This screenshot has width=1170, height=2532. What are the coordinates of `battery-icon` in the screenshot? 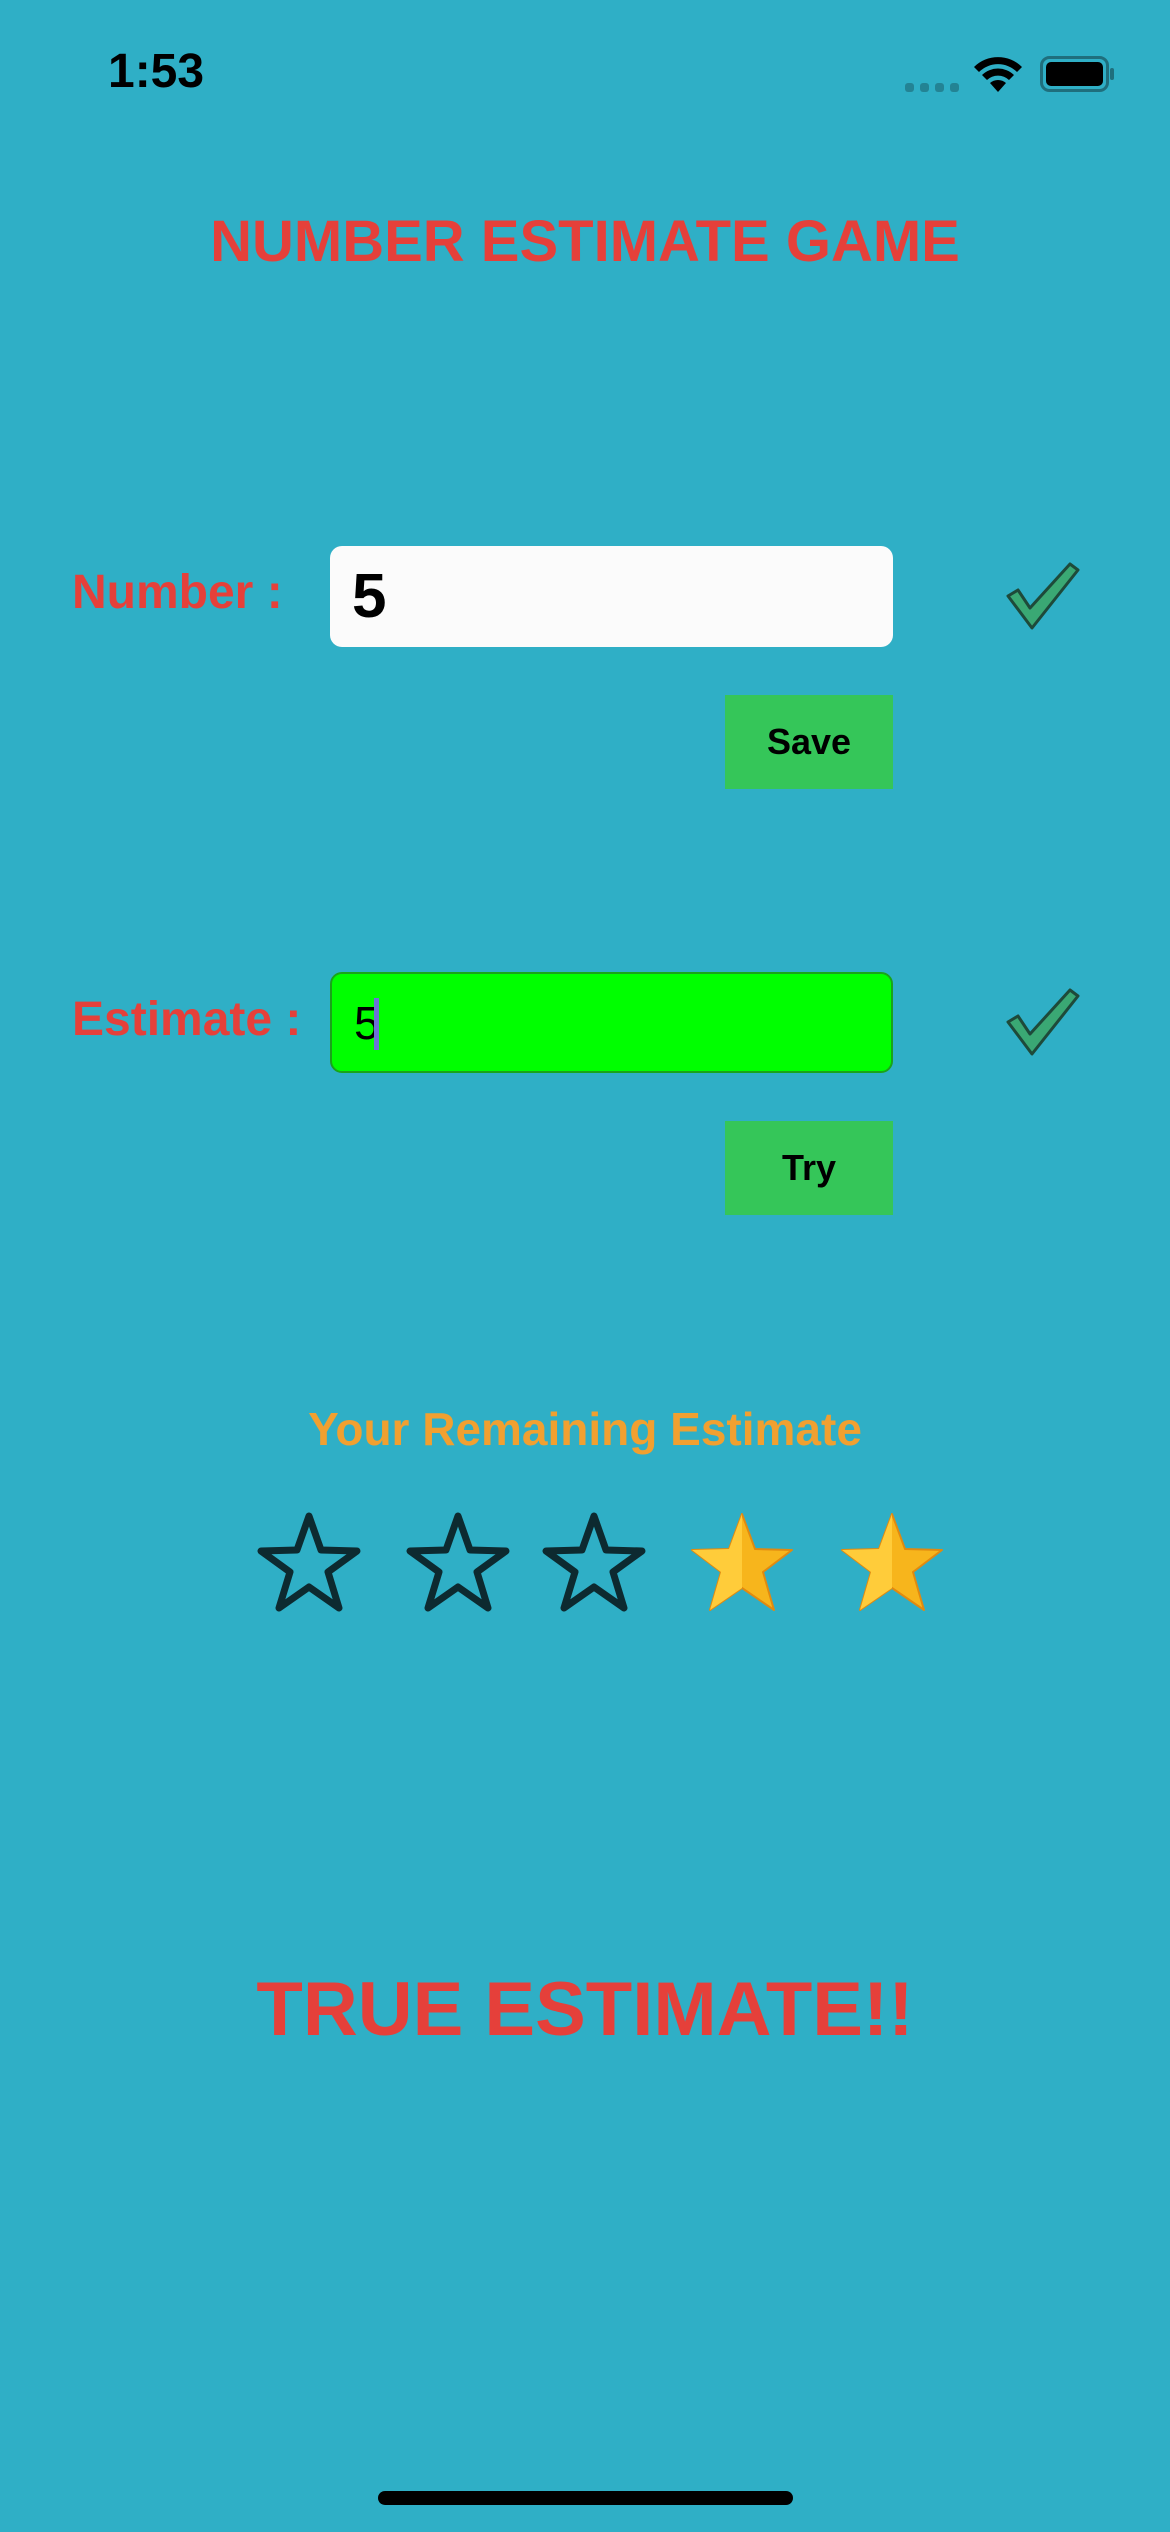 It's located at (1077, 74).